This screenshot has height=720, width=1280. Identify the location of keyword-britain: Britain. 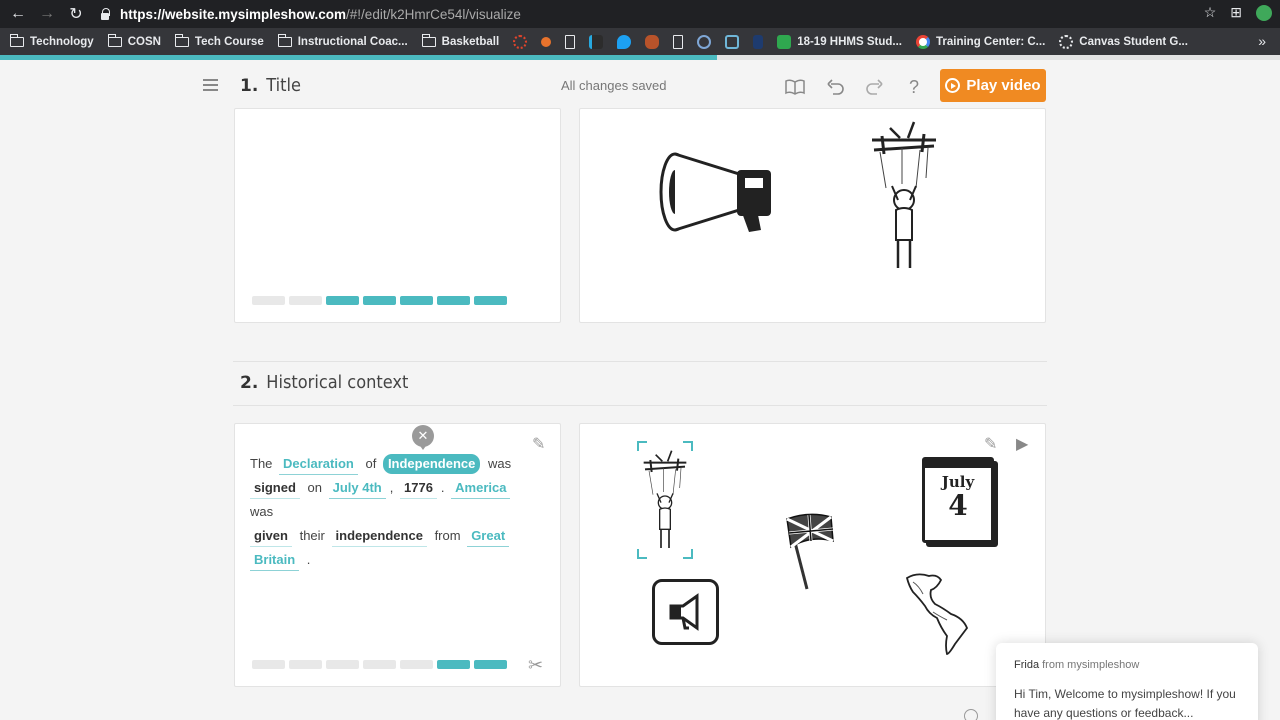
(275, 560).